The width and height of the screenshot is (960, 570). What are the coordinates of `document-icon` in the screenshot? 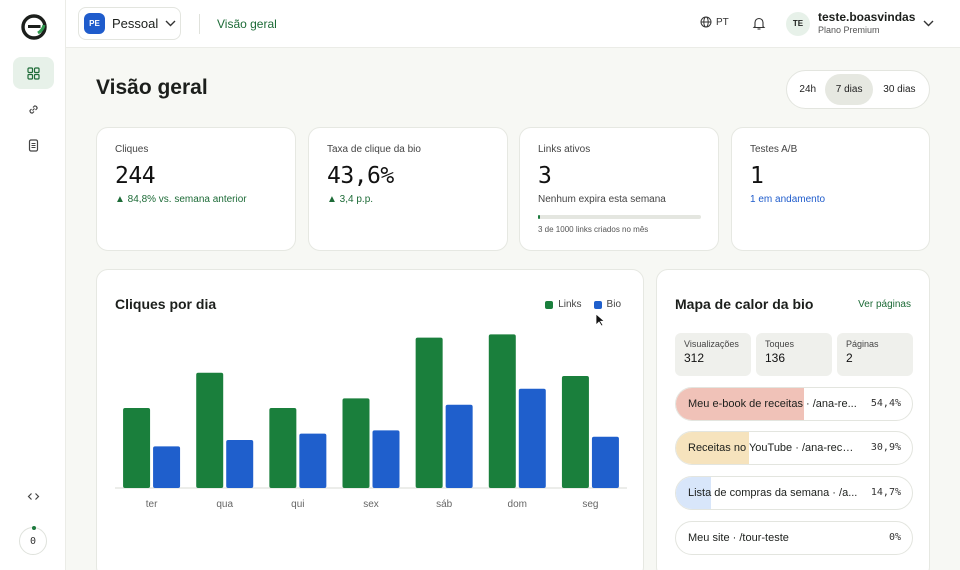 It's located at (33, 145).